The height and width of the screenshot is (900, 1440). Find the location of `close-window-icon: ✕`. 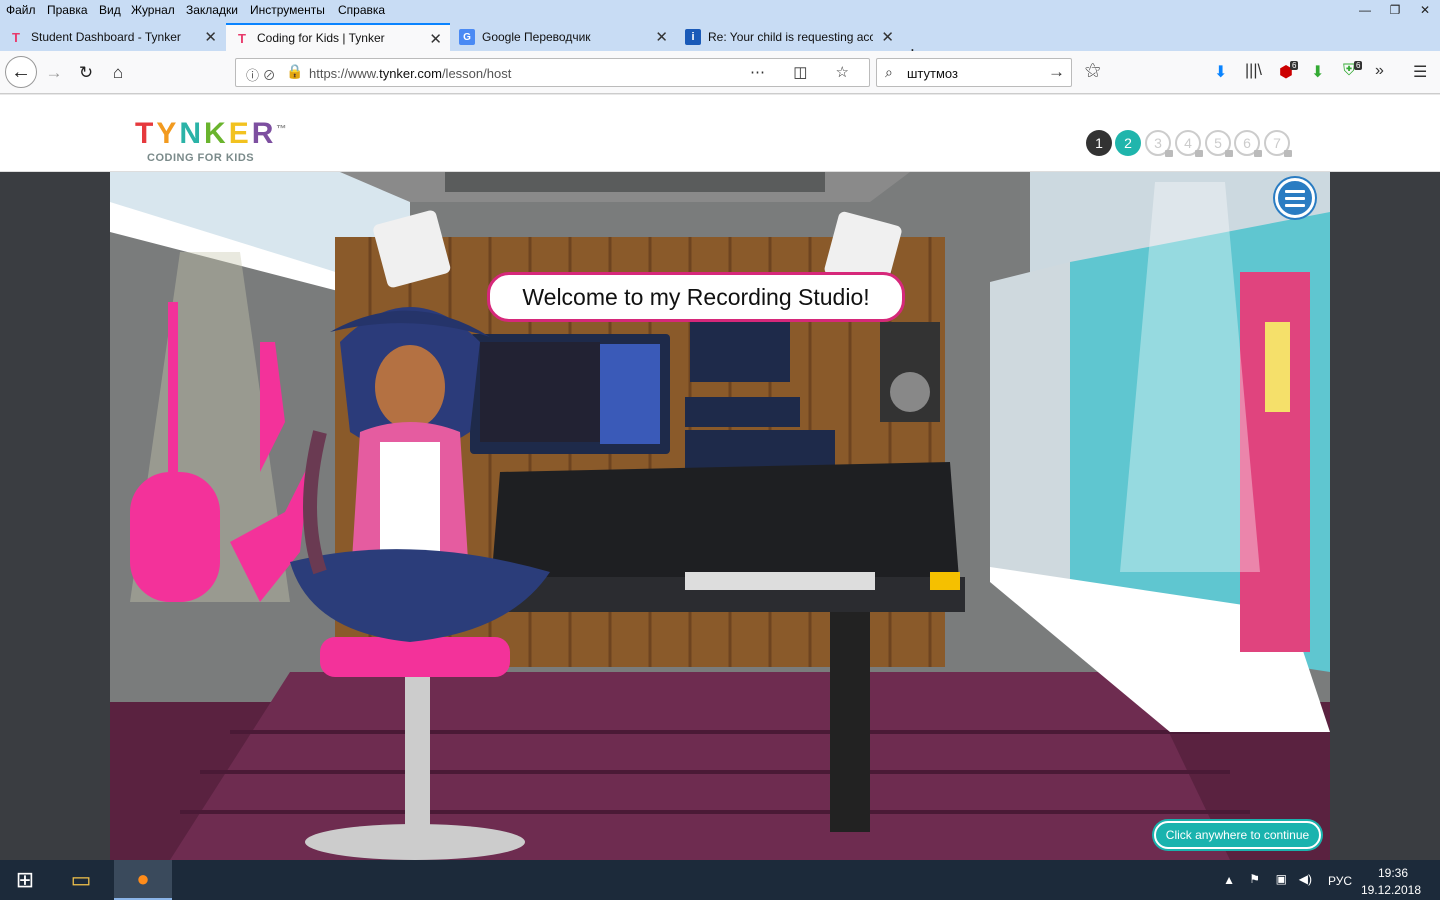

close-window-icon: ✕ is located at coordinates (1425, 10).